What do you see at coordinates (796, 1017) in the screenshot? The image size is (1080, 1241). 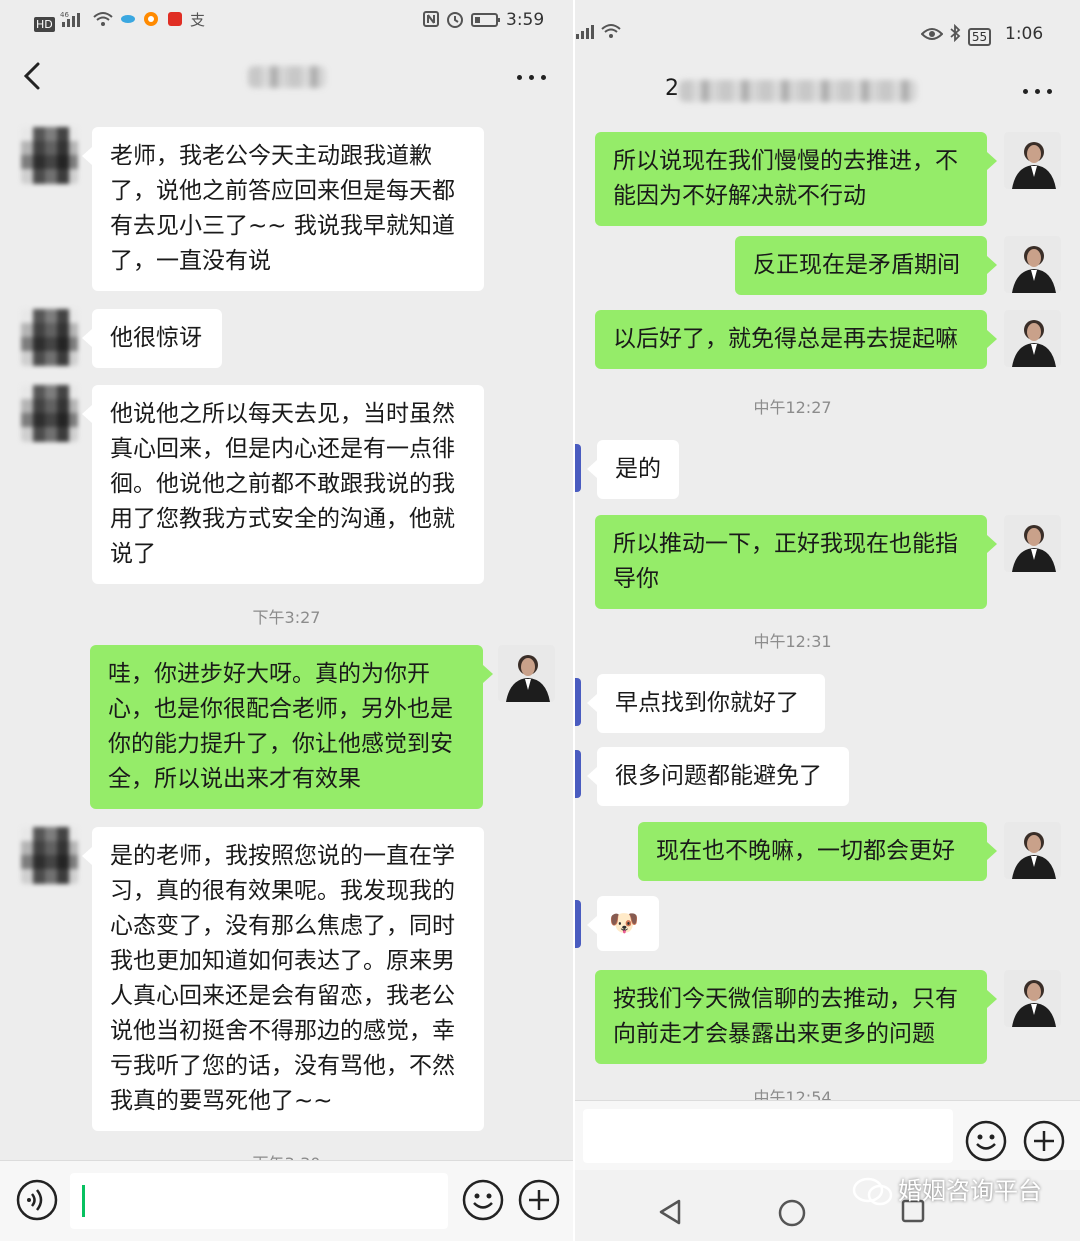 I see `outgoing-message: 按我们今天微信聊的去推动，只有 向前走才会暴露出来更多的问题` at bounding box center [796, 1017].